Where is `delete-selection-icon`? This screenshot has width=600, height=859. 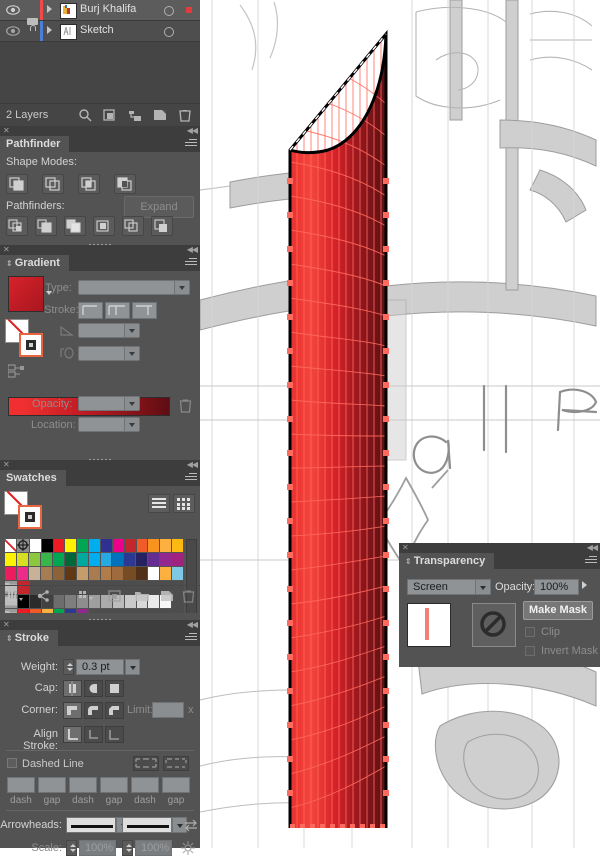 delete-selection-icon is located at coordinates (185, 115).